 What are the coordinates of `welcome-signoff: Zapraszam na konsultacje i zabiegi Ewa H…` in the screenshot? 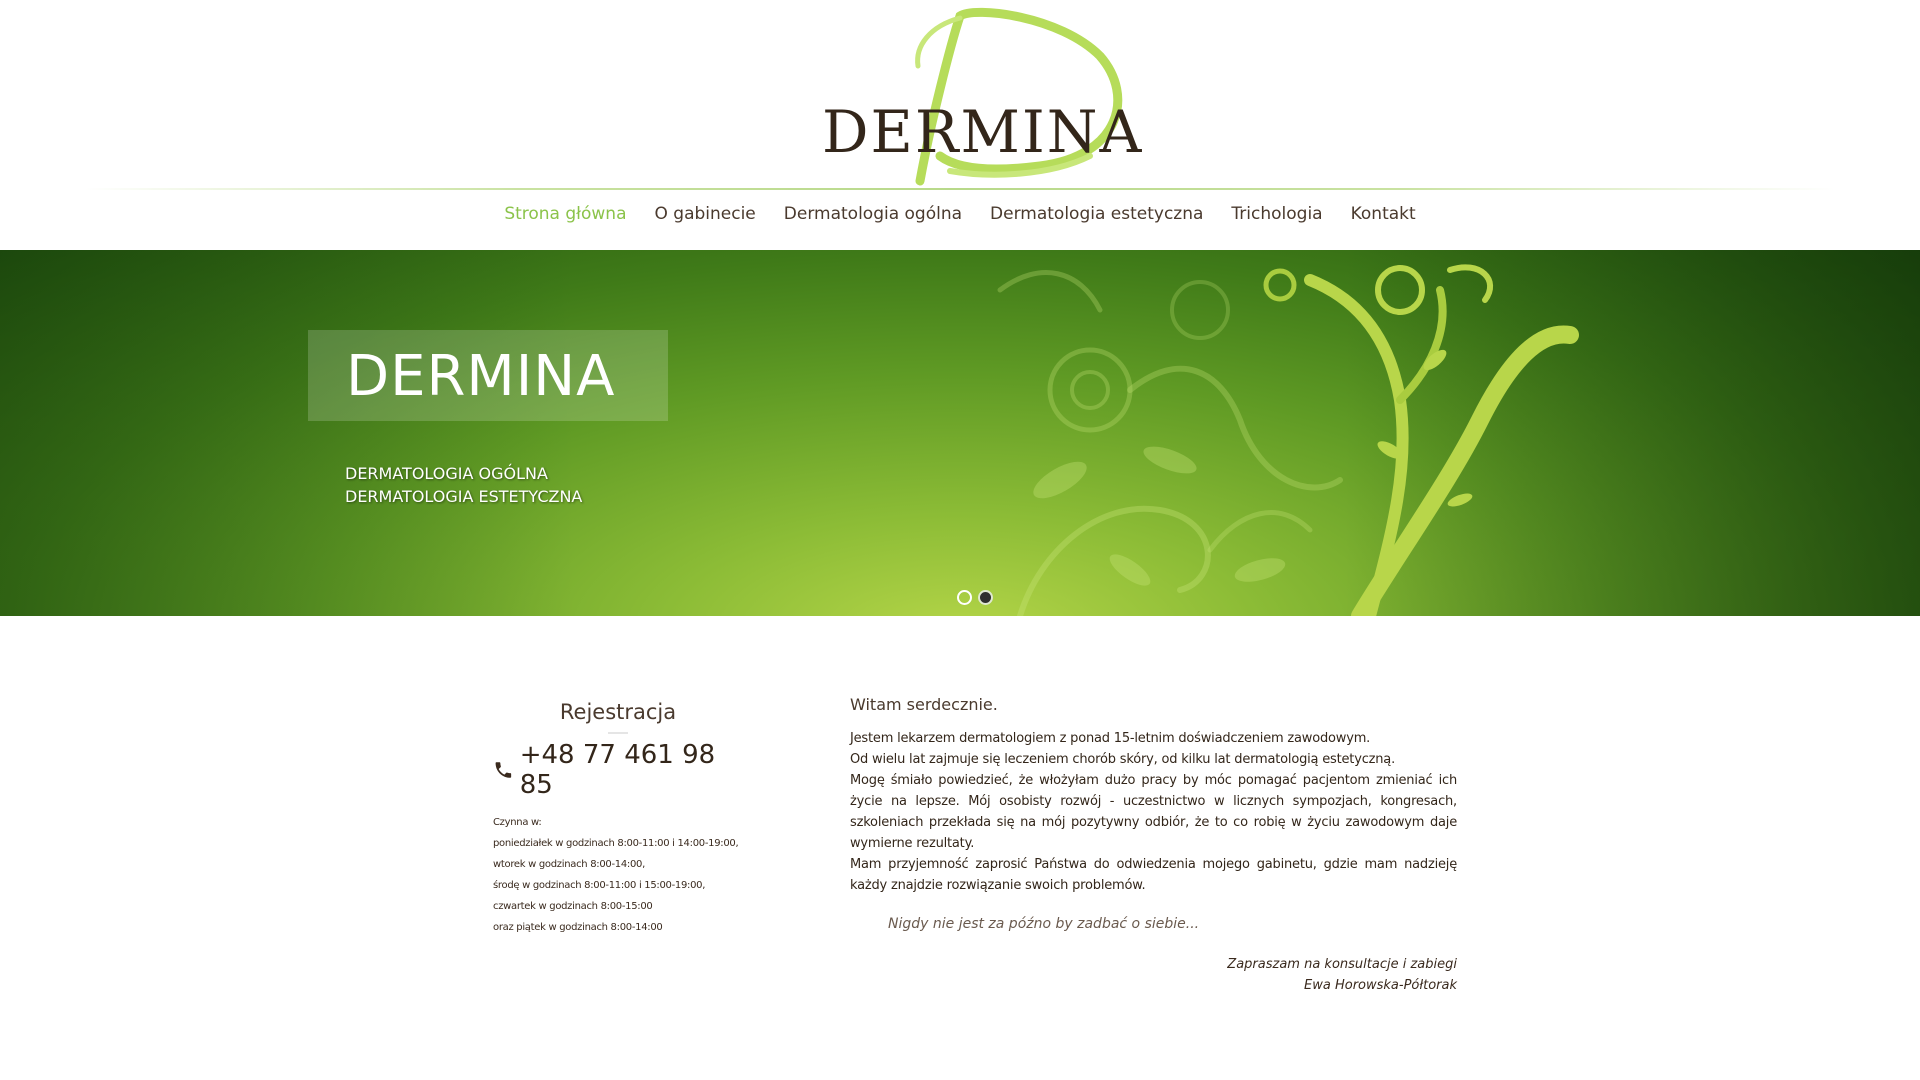 It's located at (1153, 975).